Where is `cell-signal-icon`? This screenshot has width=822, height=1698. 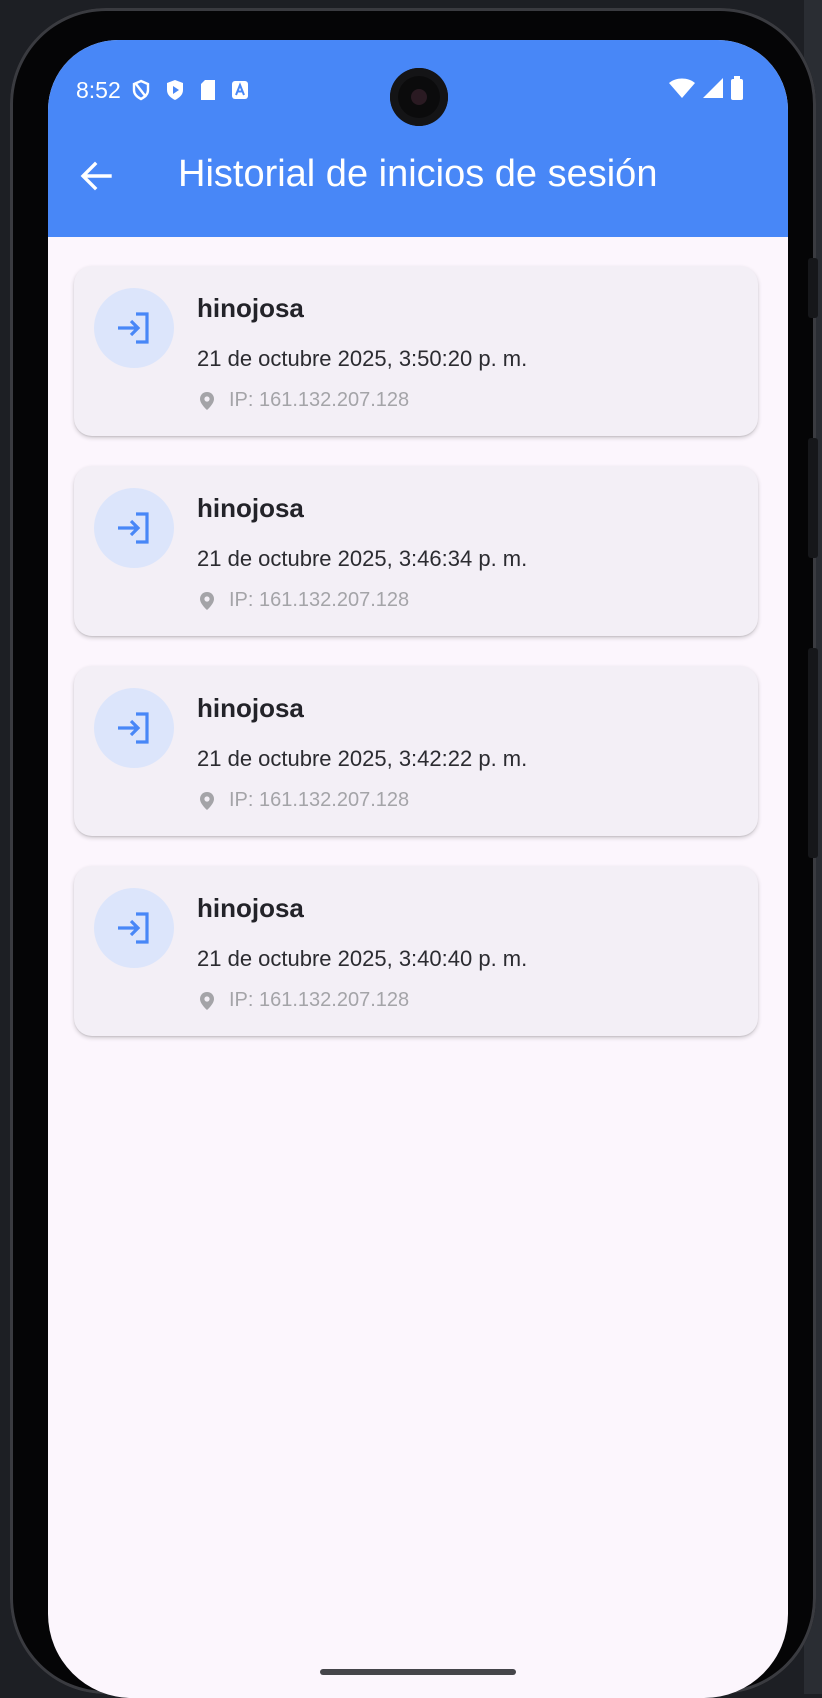 cell-signal-icon is located at coordinates (713, 90).